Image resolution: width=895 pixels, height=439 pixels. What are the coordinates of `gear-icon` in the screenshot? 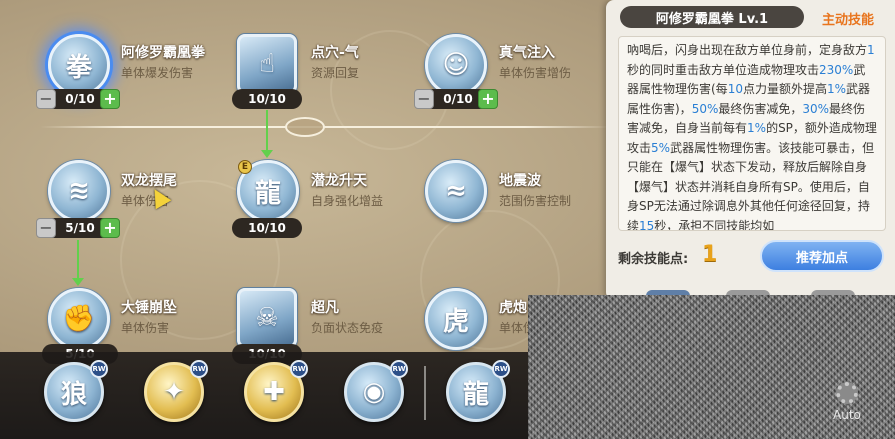 It's located at (847, 393).